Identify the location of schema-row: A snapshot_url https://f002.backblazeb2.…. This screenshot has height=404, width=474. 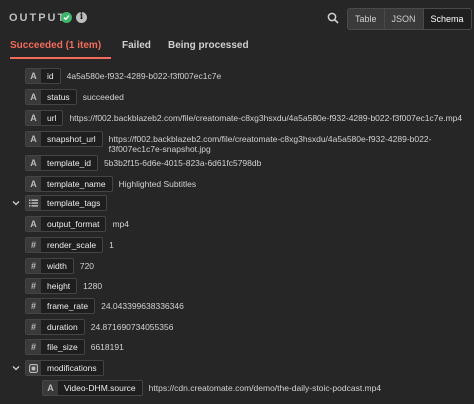
(247, 142).